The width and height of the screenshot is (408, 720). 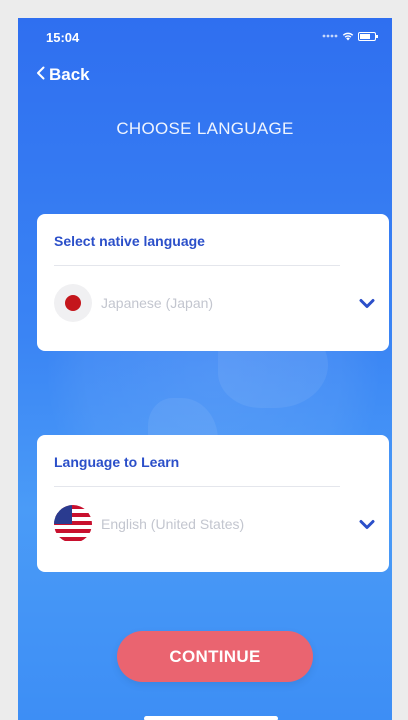 I want to click on page-title: CHOOSE LANGUAGE, so click(x=205, y=128).